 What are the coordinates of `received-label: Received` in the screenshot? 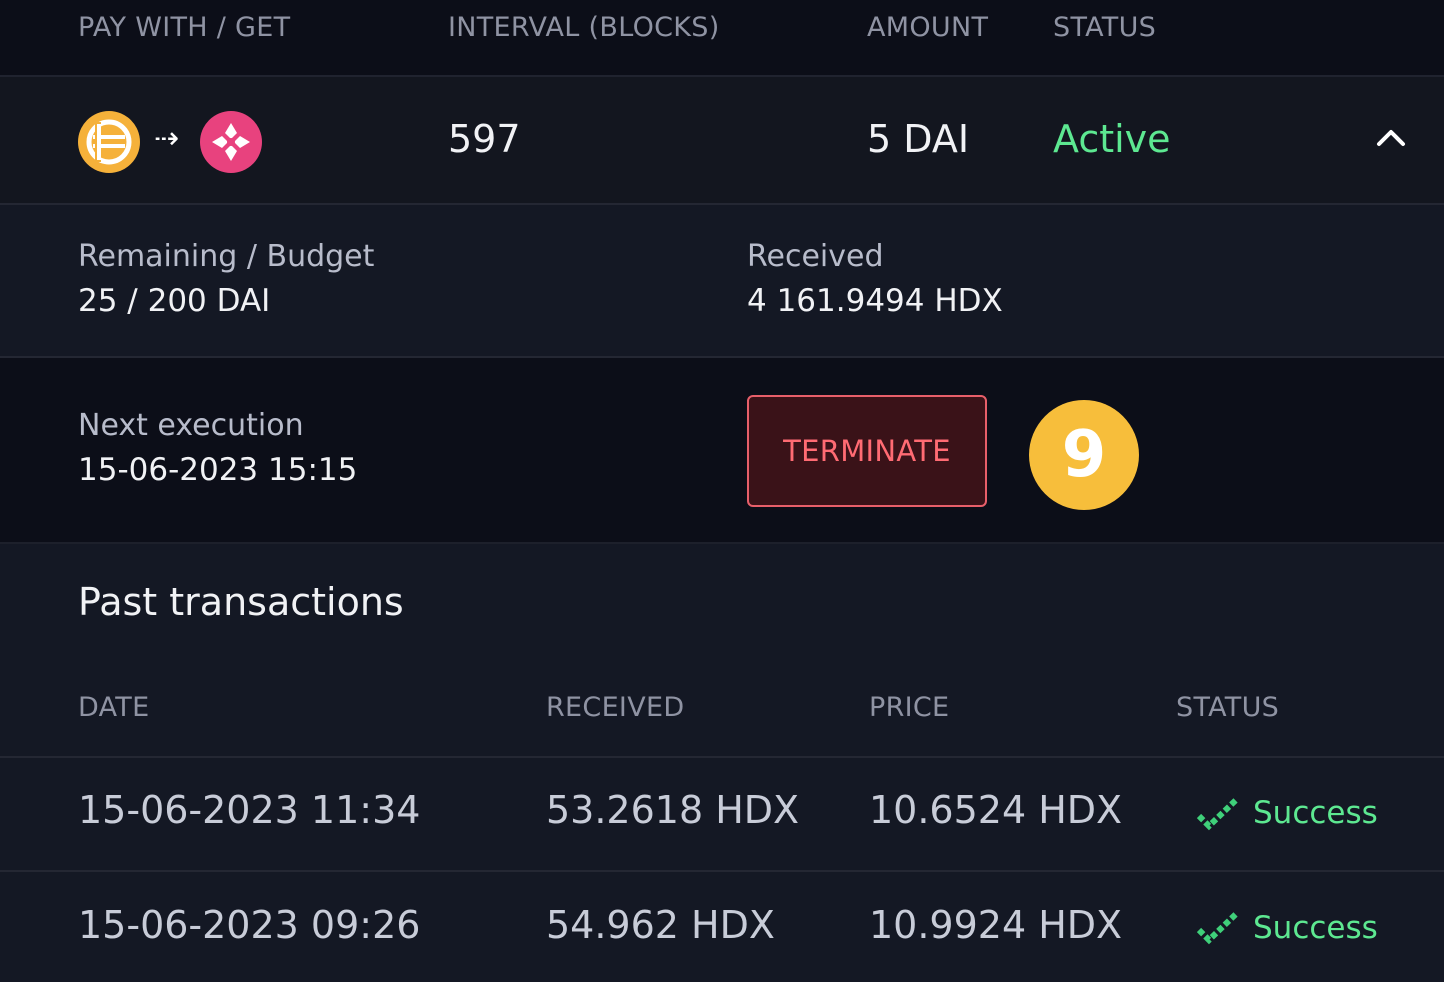 It's located at (815, 256).